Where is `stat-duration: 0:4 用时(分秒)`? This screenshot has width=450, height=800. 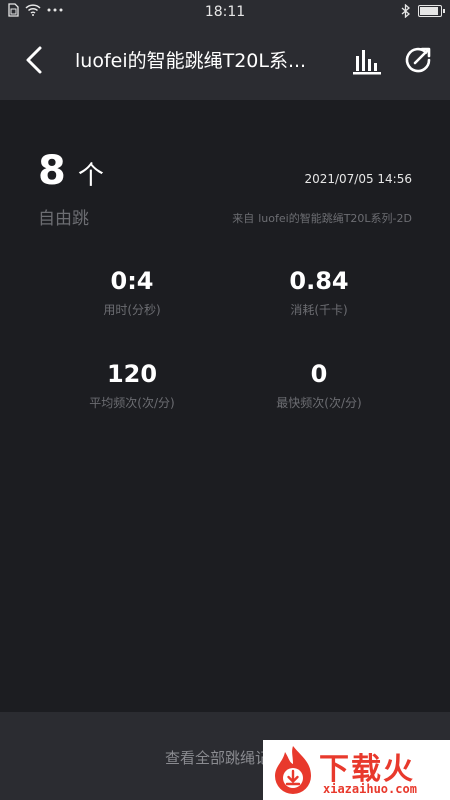
stat-duration: 0:4 用时(分秒) is located at coordinates (132, 292).